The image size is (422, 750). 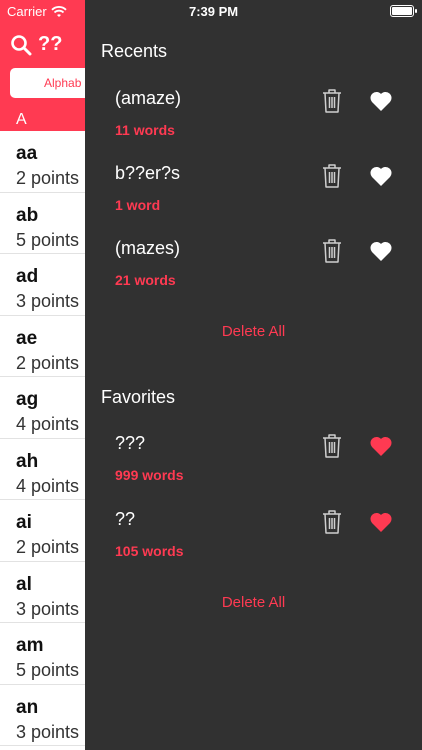 What do you see at coordinates (30, 645) in the screenshot?
I see `list-item-word: am` at bounding box center [30, 645].